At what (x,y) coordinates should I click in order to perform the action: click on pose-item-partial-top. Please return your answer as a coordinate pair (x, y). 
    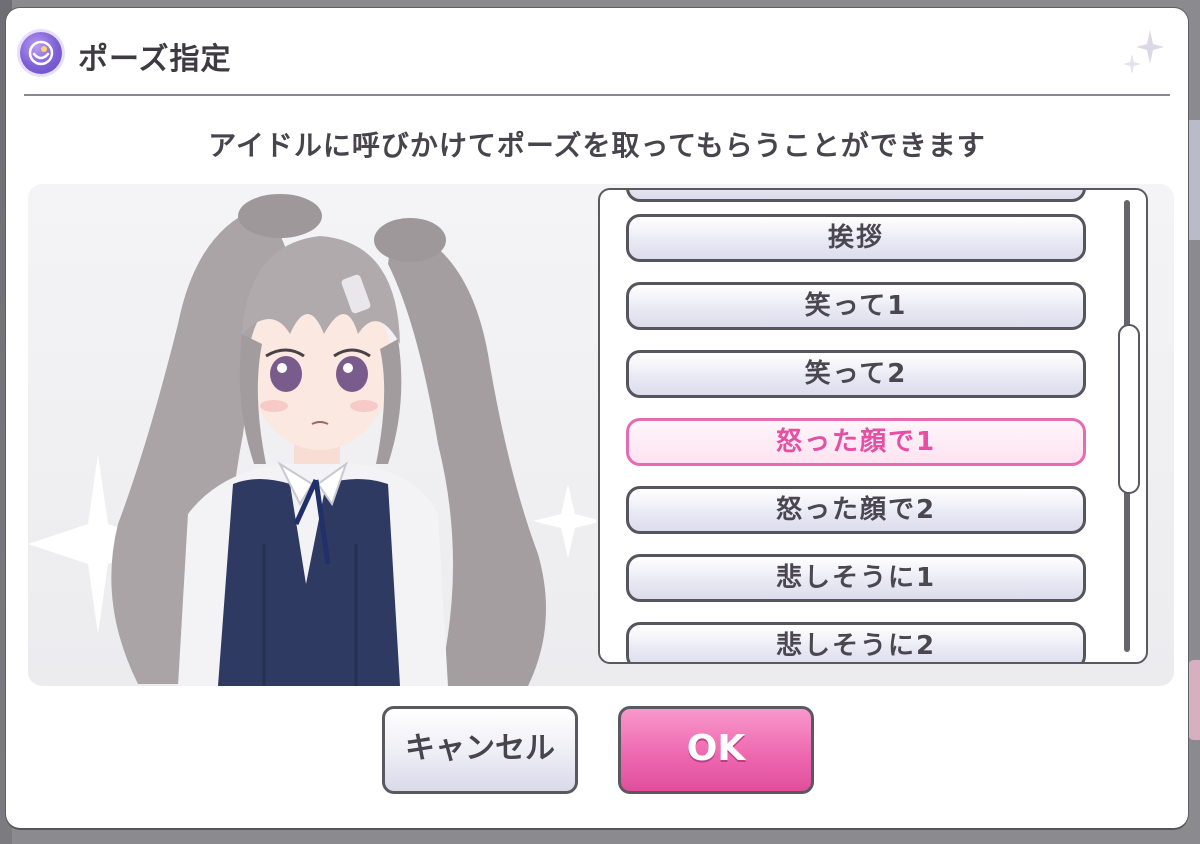
    Looking at the image, I should click on (856, 196).